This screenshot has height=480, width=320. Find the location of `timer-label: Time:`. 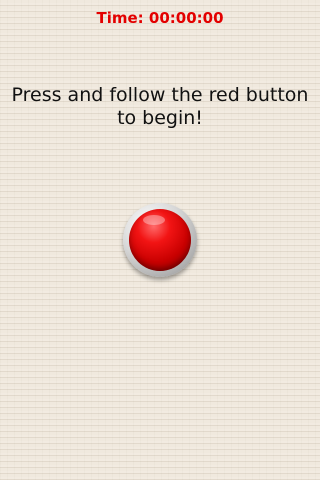

timer-label: Time: is located at coordinates (120, 18).